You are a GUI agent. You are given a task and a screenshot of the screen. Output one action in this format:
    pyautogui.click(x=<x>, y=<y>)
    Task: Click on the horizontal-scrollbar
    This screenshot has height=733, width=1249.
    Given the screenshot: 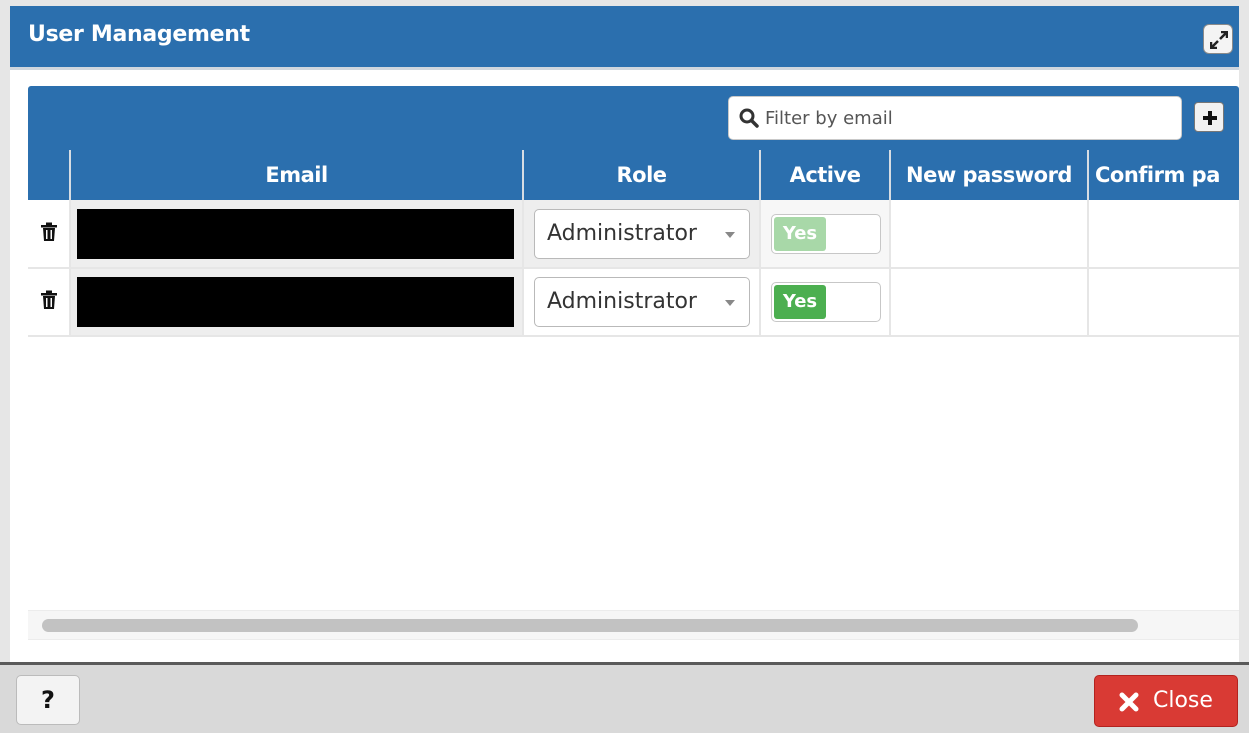 What is the action you would take?
    pyautogui.click(x=633, y=625)
    